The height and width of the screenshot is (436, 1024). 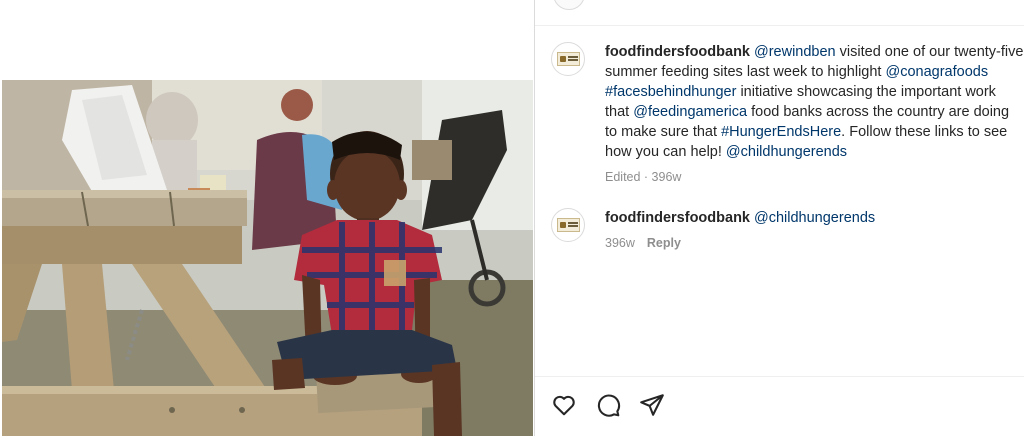 I want to click on caption-text-segment: . Follow these links to see, so click(x=924, y=132).